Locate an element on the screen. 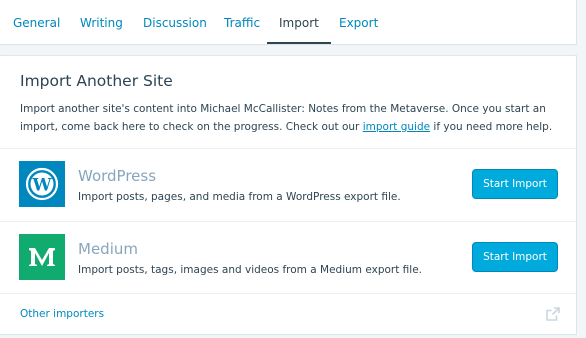 This screenshot has height=338, width=586. other-importers-link: Other importers is located at coordinates (62, 314).